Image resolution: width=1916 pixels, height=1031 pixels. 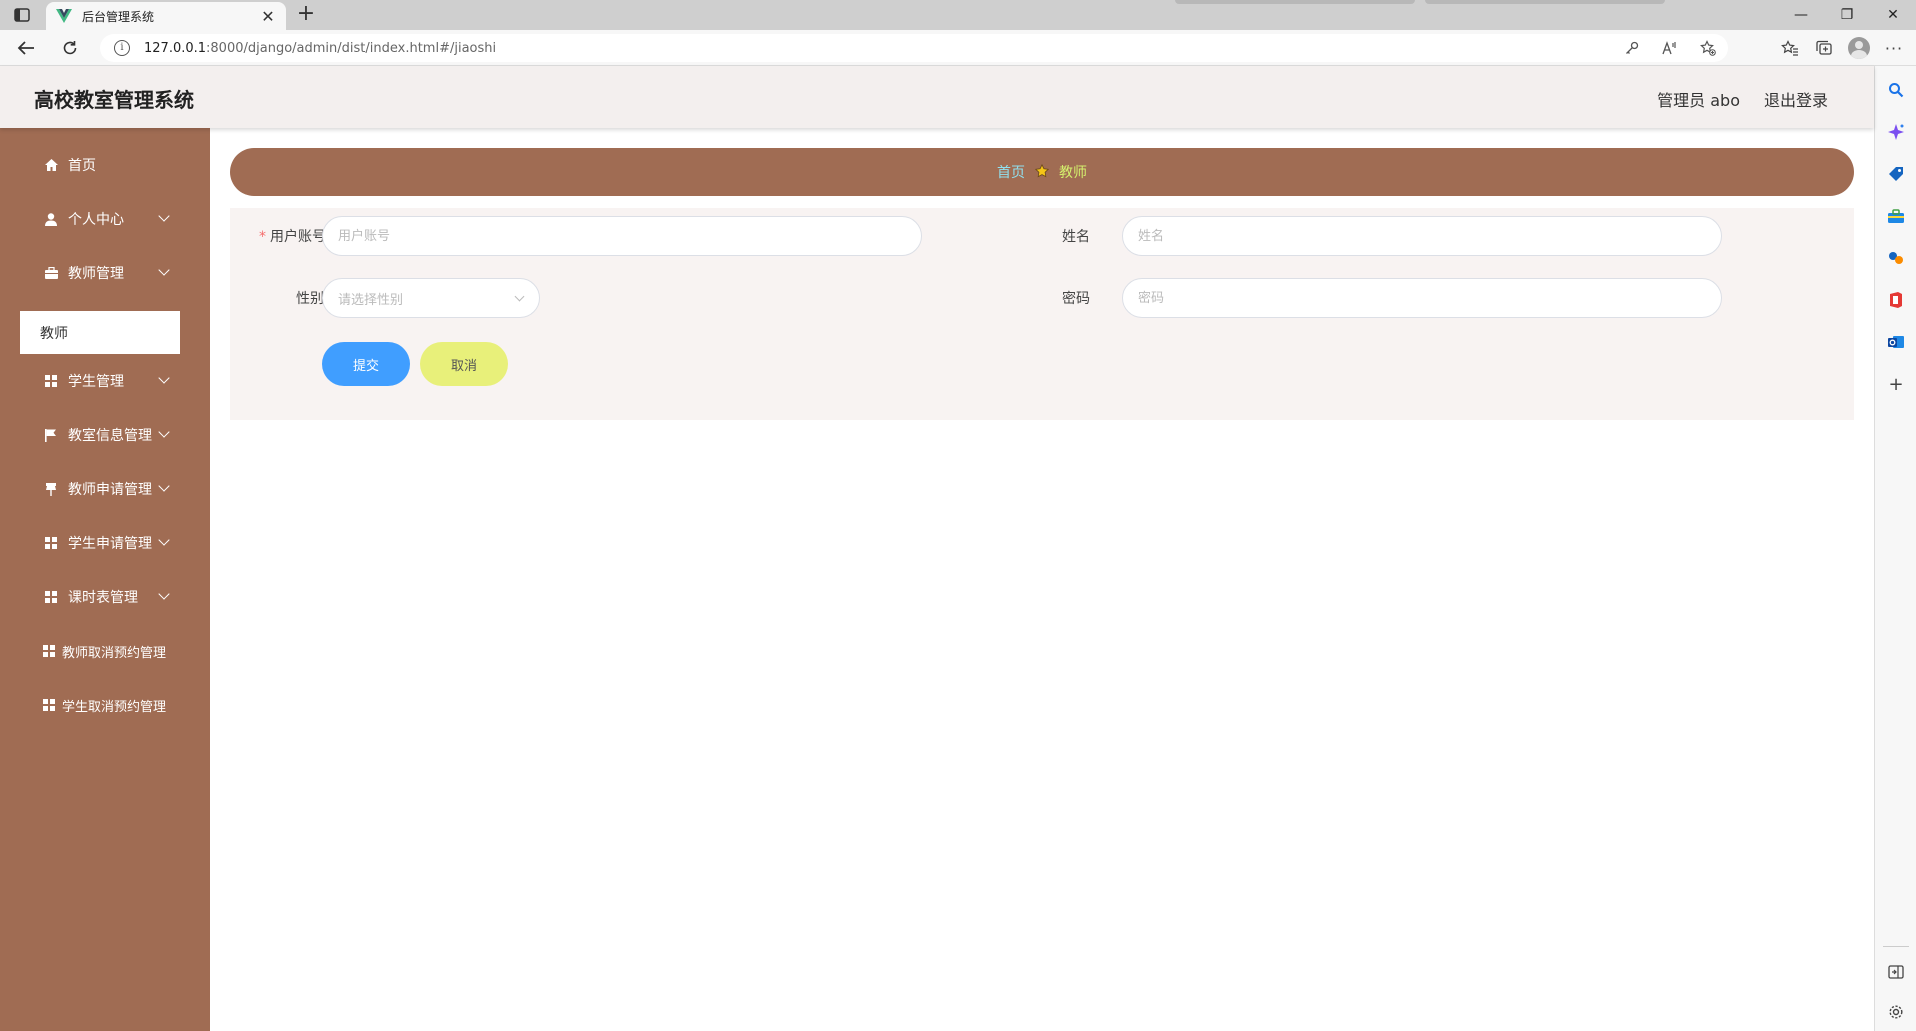 I want to click on key-icon, so click(x=1632, y=48).